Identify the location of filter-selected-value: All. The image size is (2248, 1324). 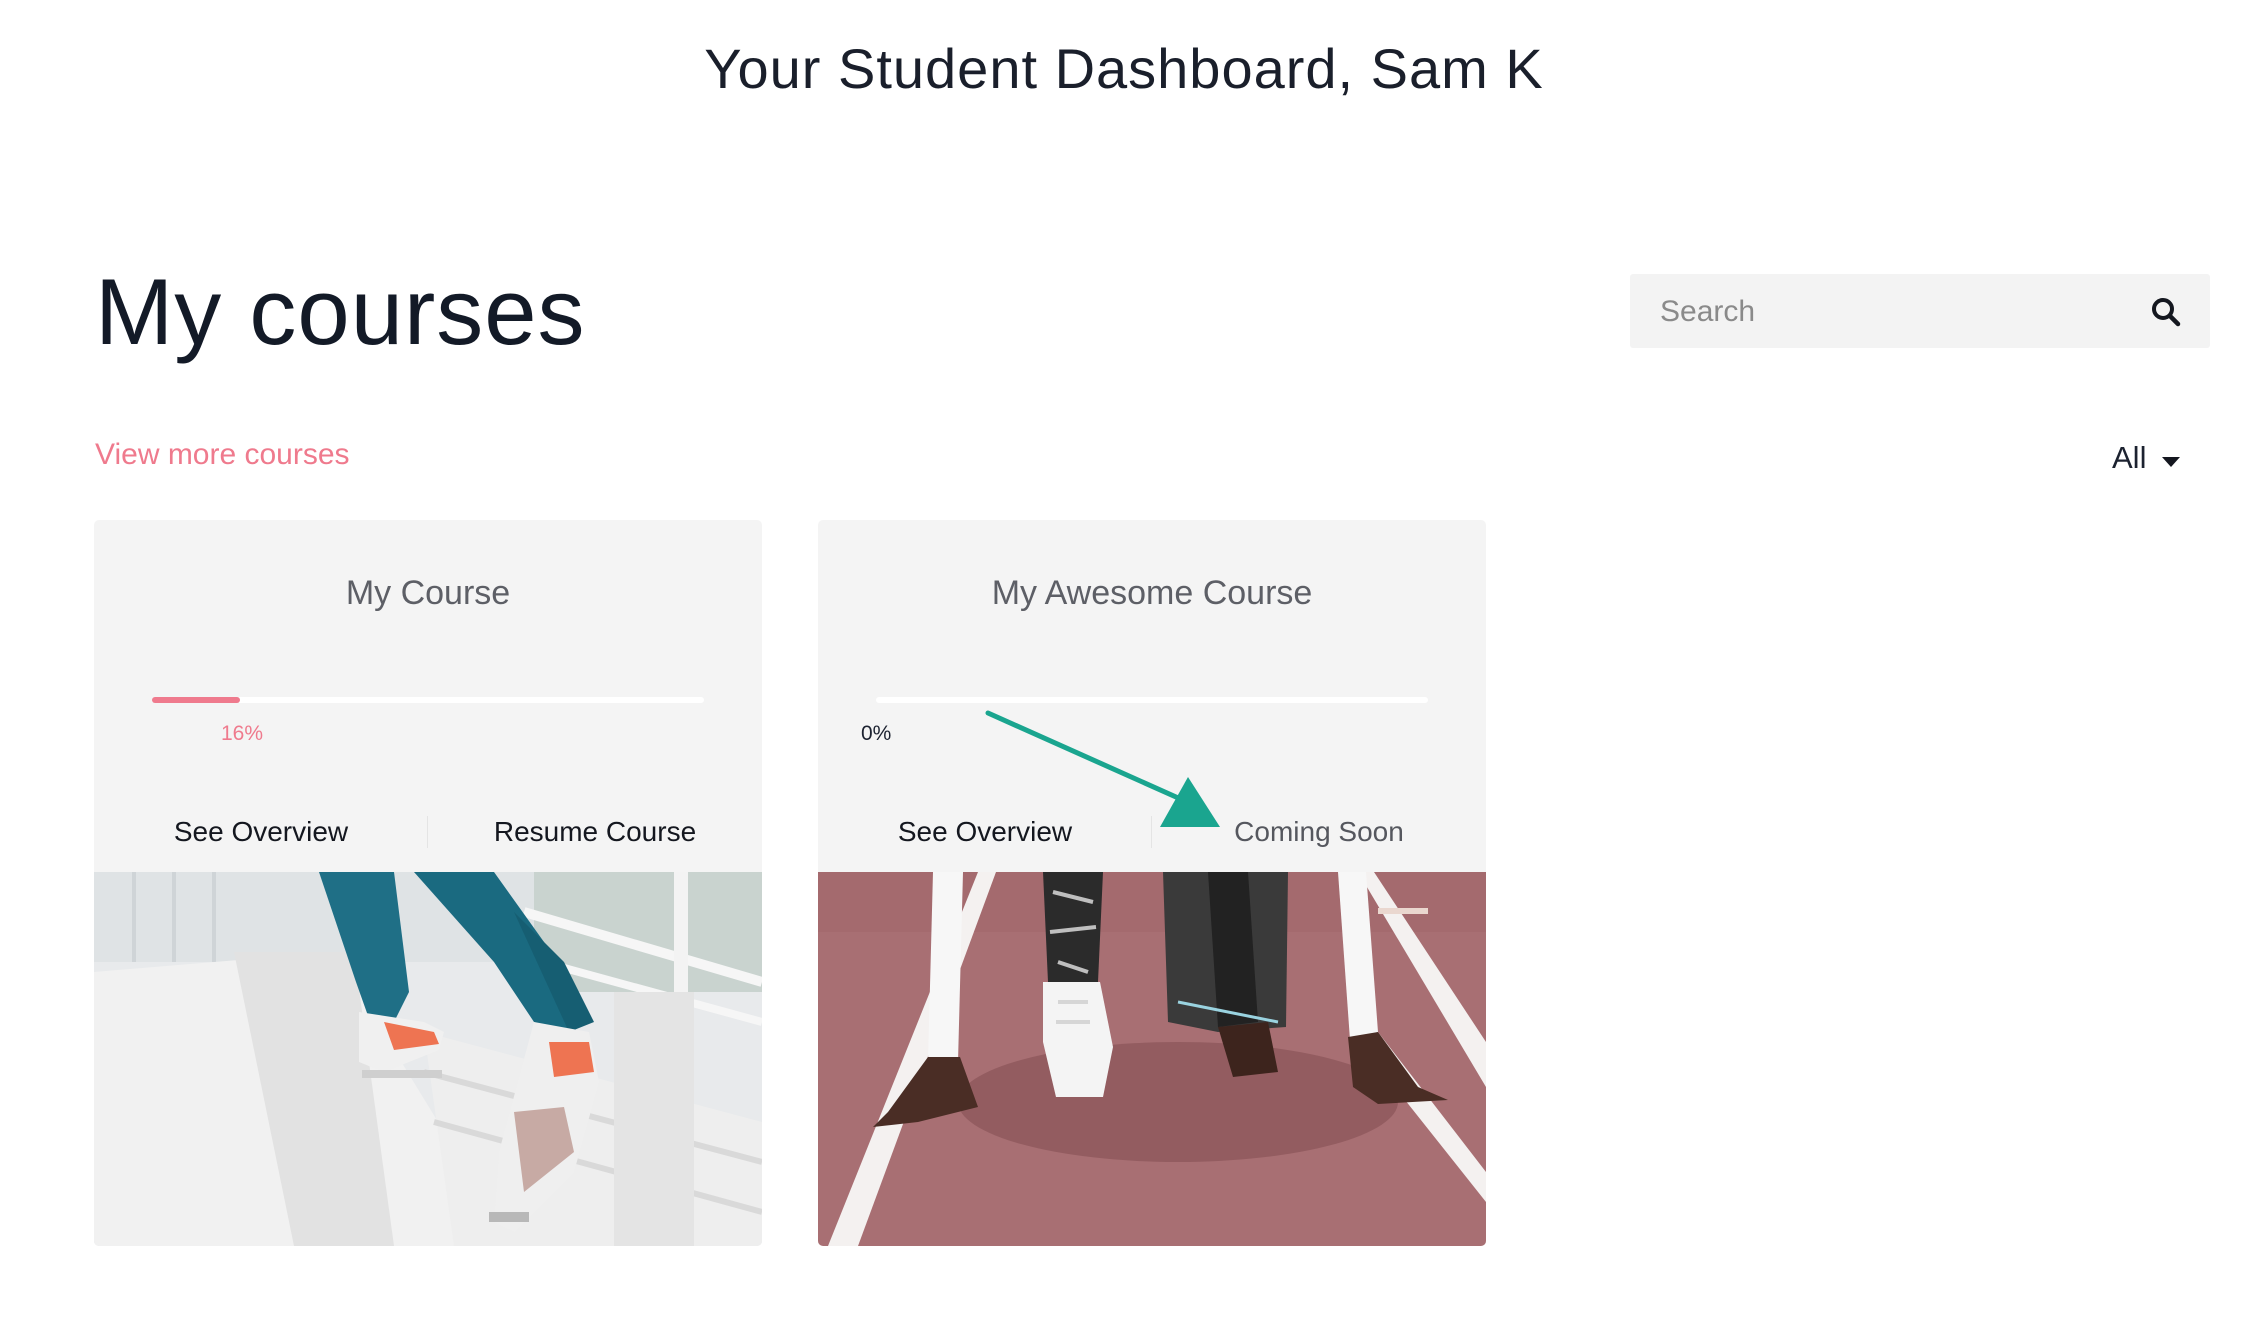
(2129, 457).